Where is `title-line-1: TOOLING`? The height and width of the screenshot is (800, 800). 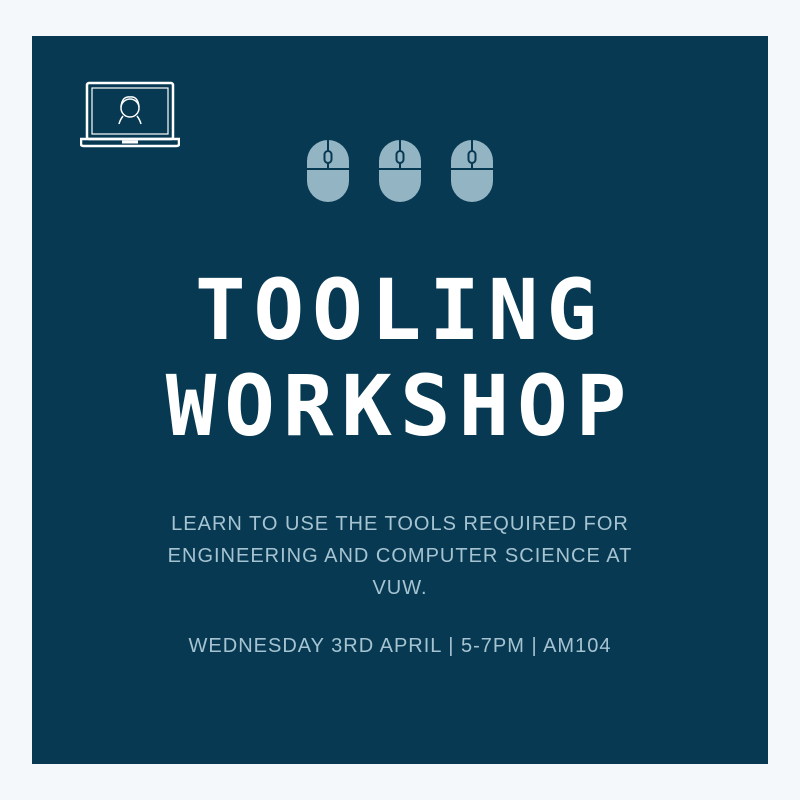 title-line-1: TOOLING is located at coordinates (399, 310).